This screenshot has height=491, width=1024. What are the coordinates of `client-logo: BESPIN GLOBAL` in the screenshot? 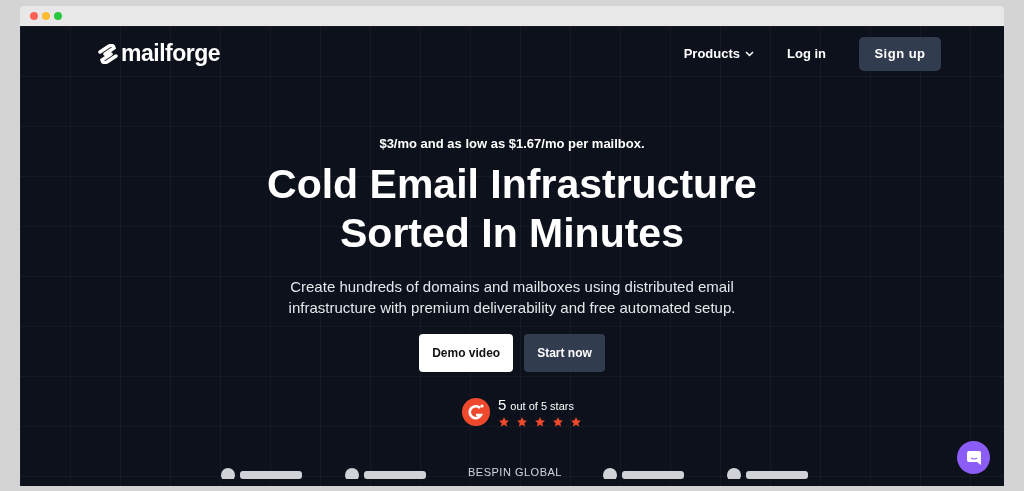 It's located at (515, 472).